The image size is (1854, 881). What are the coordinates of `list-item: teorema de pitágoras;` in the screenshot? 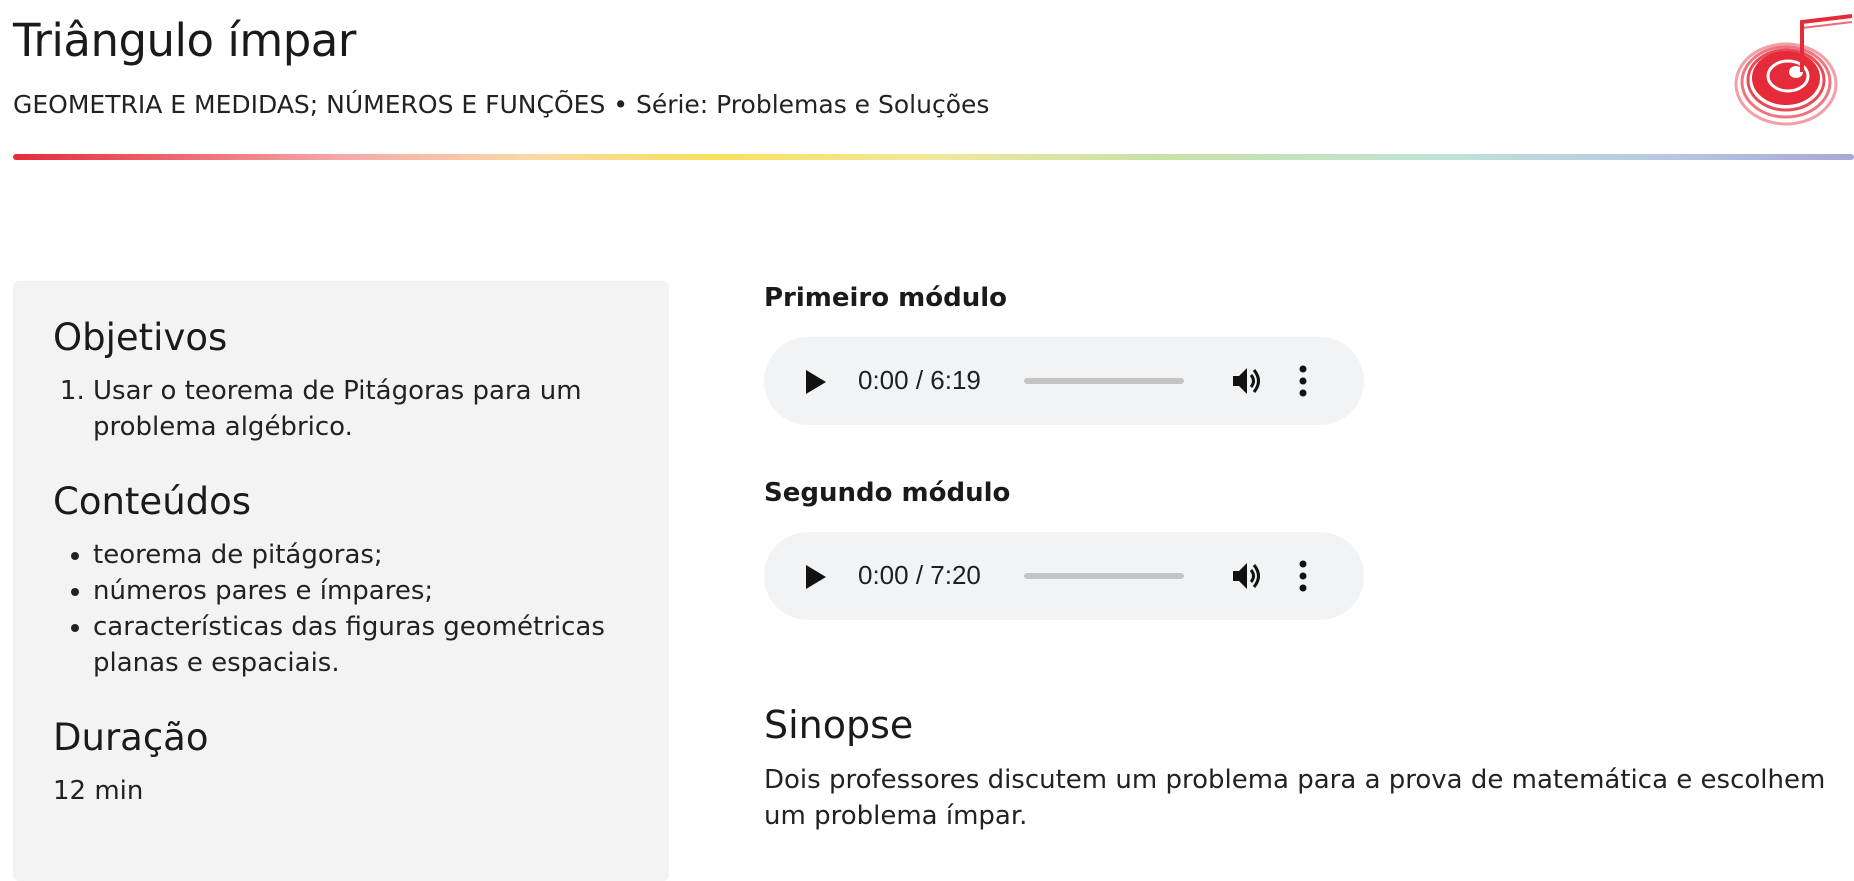 It's located at (373, 555).